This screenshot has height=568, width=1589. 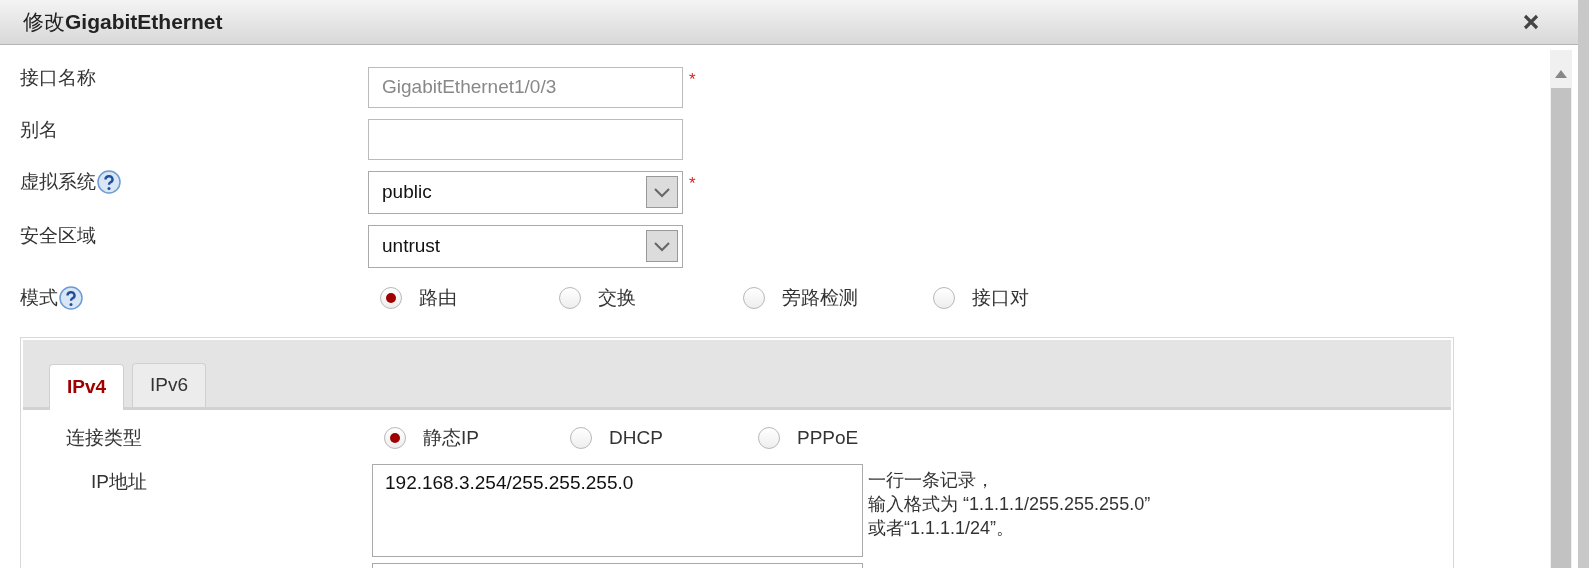 I want to click on ip-address-field: 192.168.3.254/255.255.255.0, so click(x=617, y=510).